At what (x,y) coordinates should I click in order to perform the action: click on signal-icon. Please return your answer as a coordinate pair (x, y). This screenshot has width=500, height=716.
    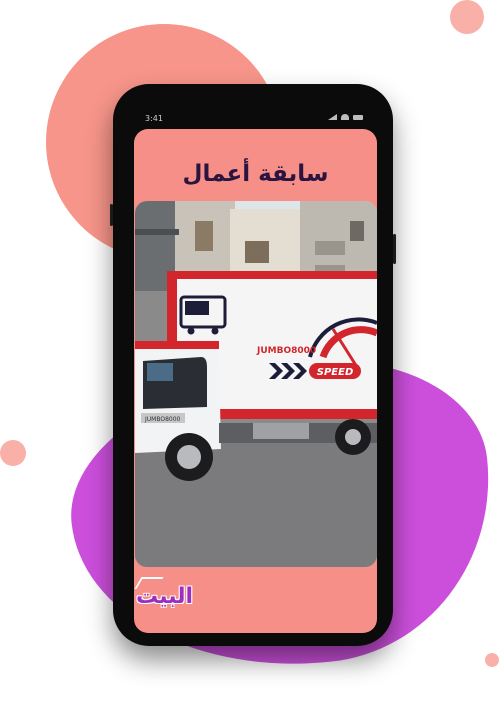
    Looking at the image, I should click on (332, 117).